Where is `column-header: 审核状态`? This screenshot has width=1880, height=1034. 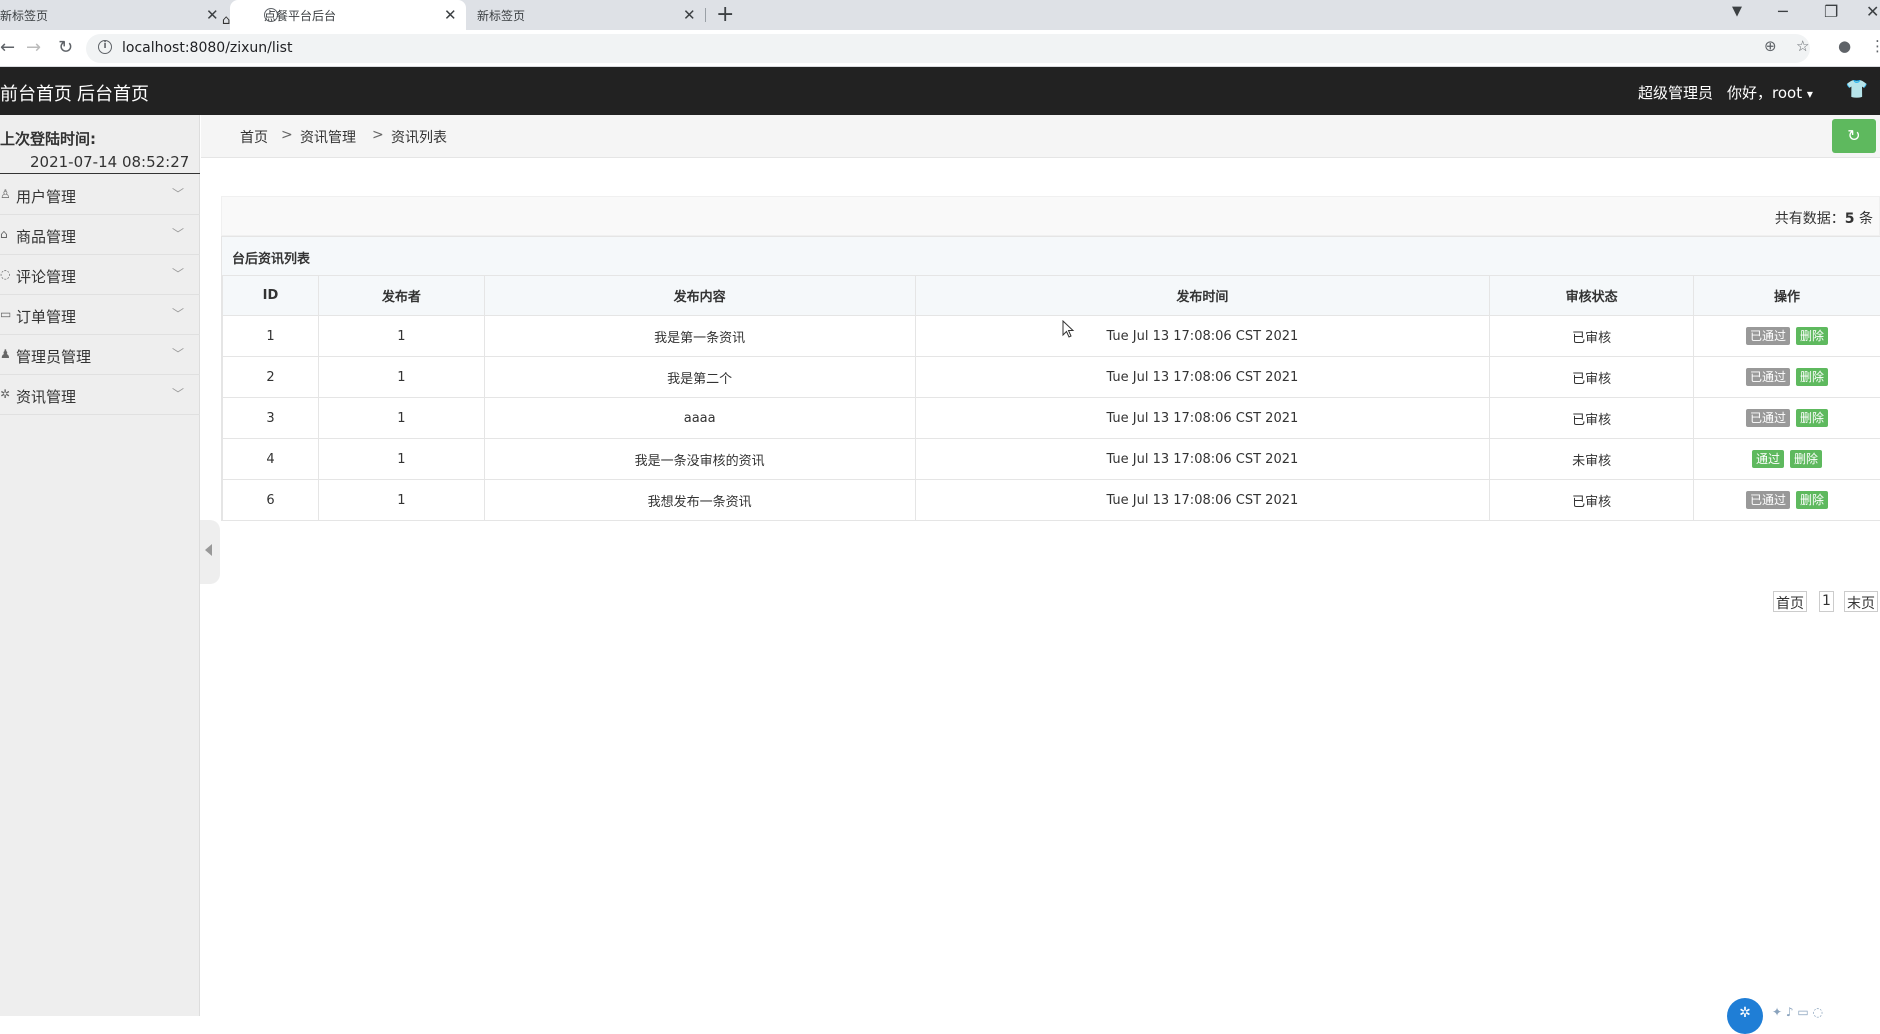 column-header: 审核状态 is located at coordinates (1592, 296).